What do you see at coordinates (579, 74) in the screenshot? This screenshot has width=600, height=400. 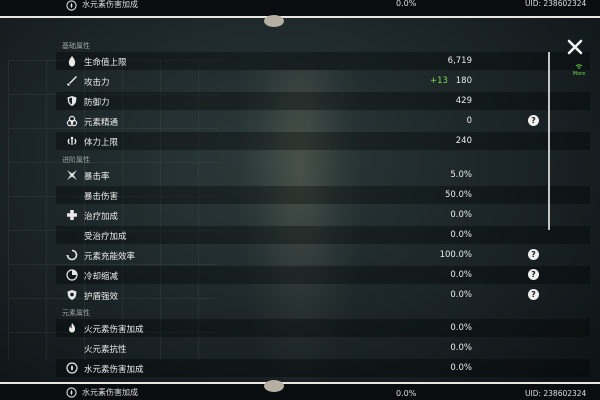 I see `more-label: More` at bounding box center [579, 74].